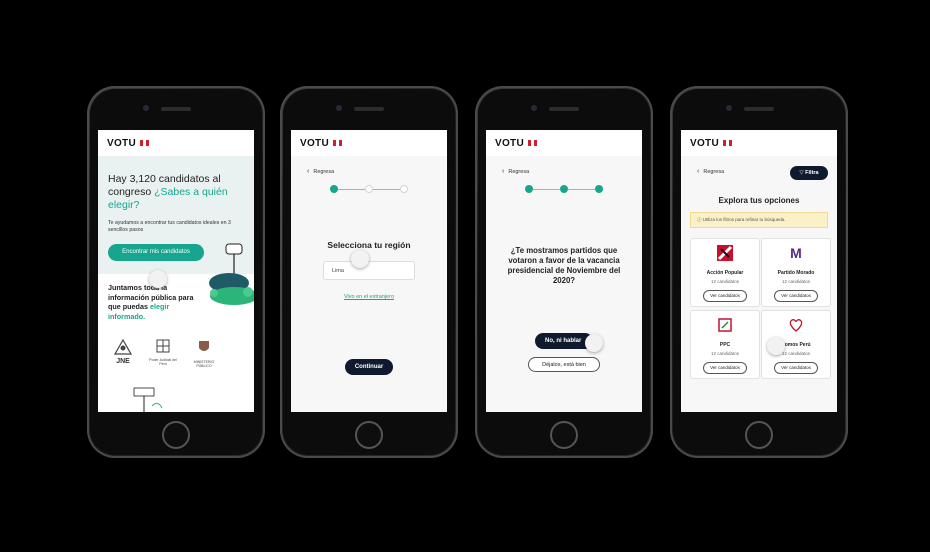 The image size is (930, 552). I want to click on filter-button: ▽ Filtra, so click(809, 173).